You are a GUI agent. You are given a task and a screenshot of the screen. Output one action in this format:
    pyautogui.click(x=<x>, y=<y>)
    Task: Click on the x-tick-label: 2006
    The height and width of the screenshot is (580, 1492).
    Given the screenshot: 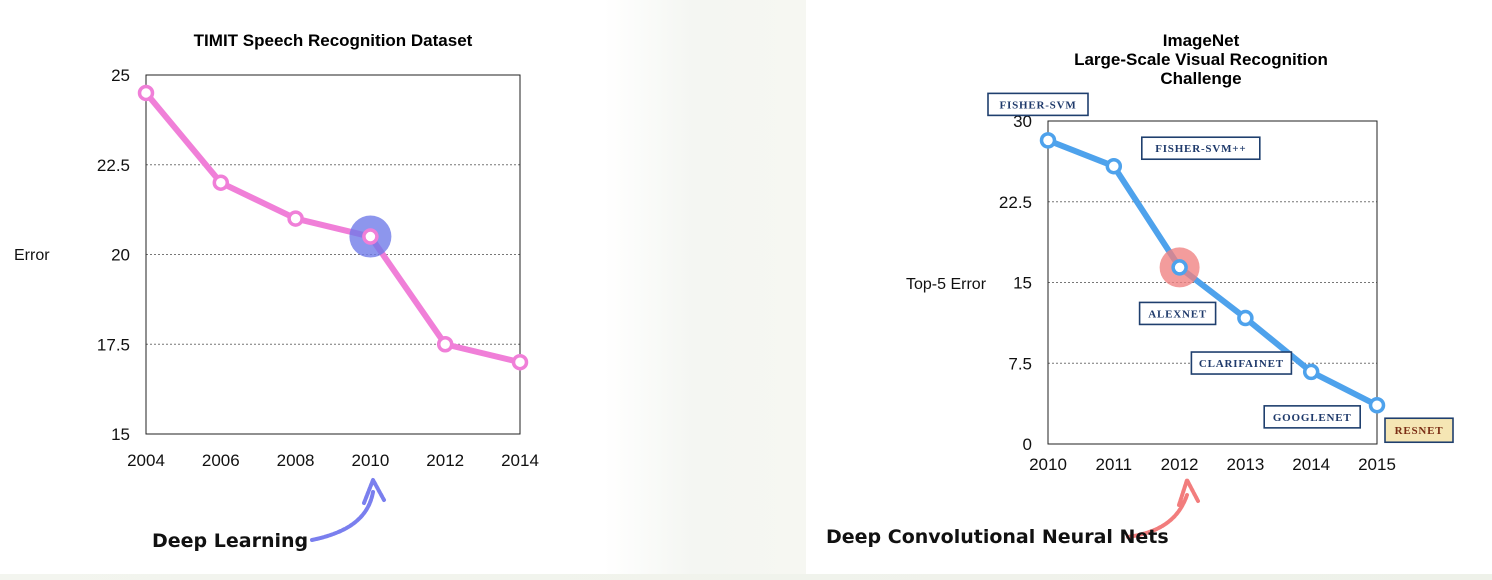 What is the action you would take?
    pyautogui.click(x=221, y=460)
    